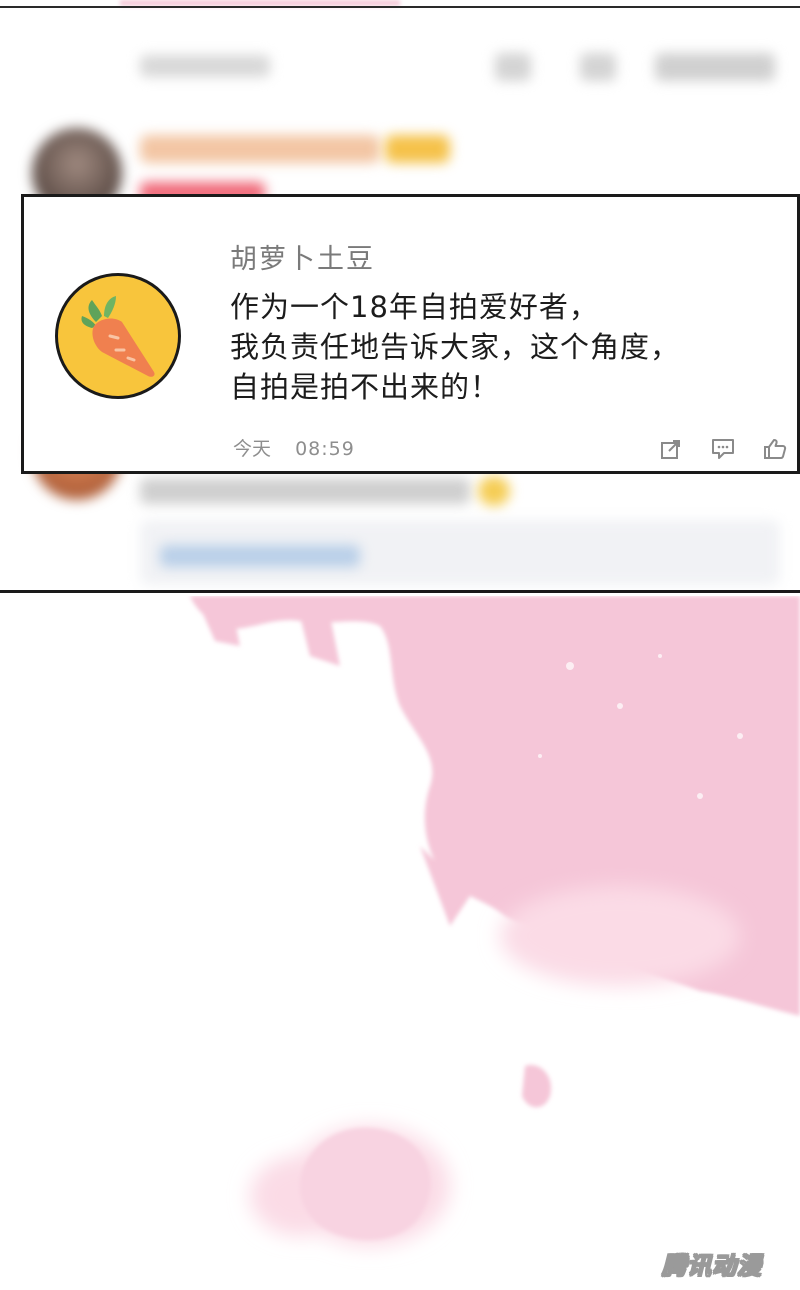 The height and width of the screenshot is (1290, 800). I want to click on share-button, so click(671, 449).